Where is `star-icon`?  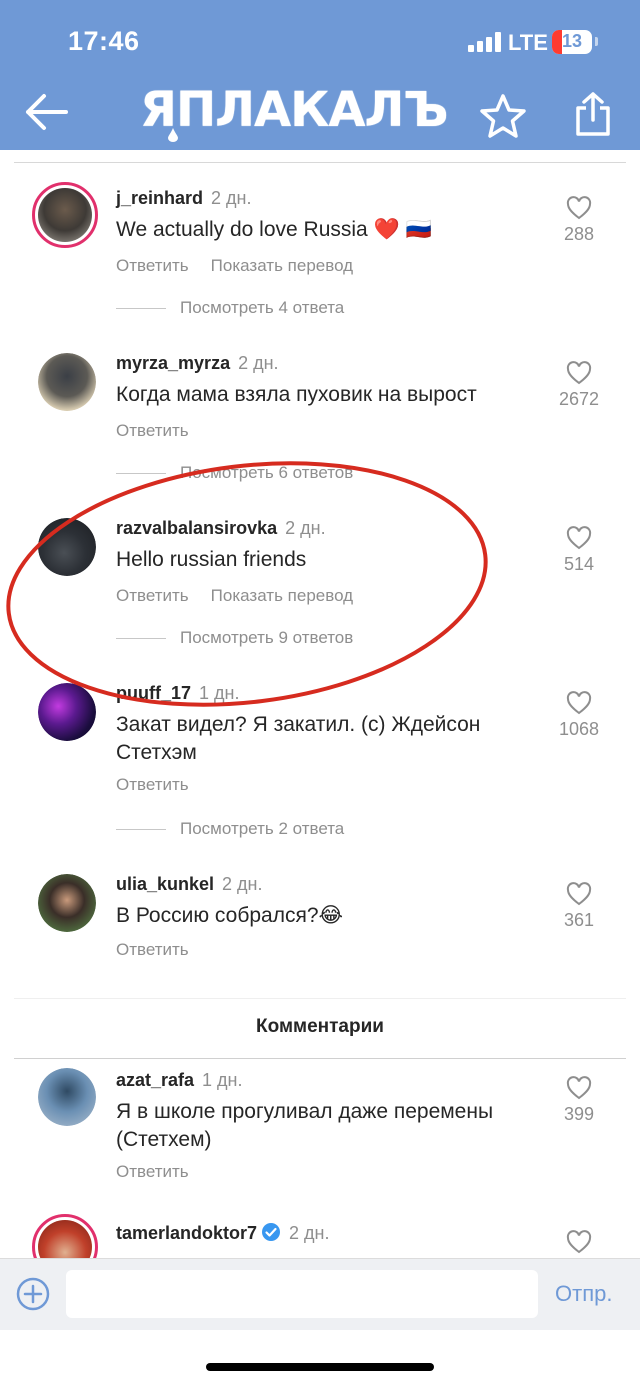
star-icon is located at coordinates (503, 116).